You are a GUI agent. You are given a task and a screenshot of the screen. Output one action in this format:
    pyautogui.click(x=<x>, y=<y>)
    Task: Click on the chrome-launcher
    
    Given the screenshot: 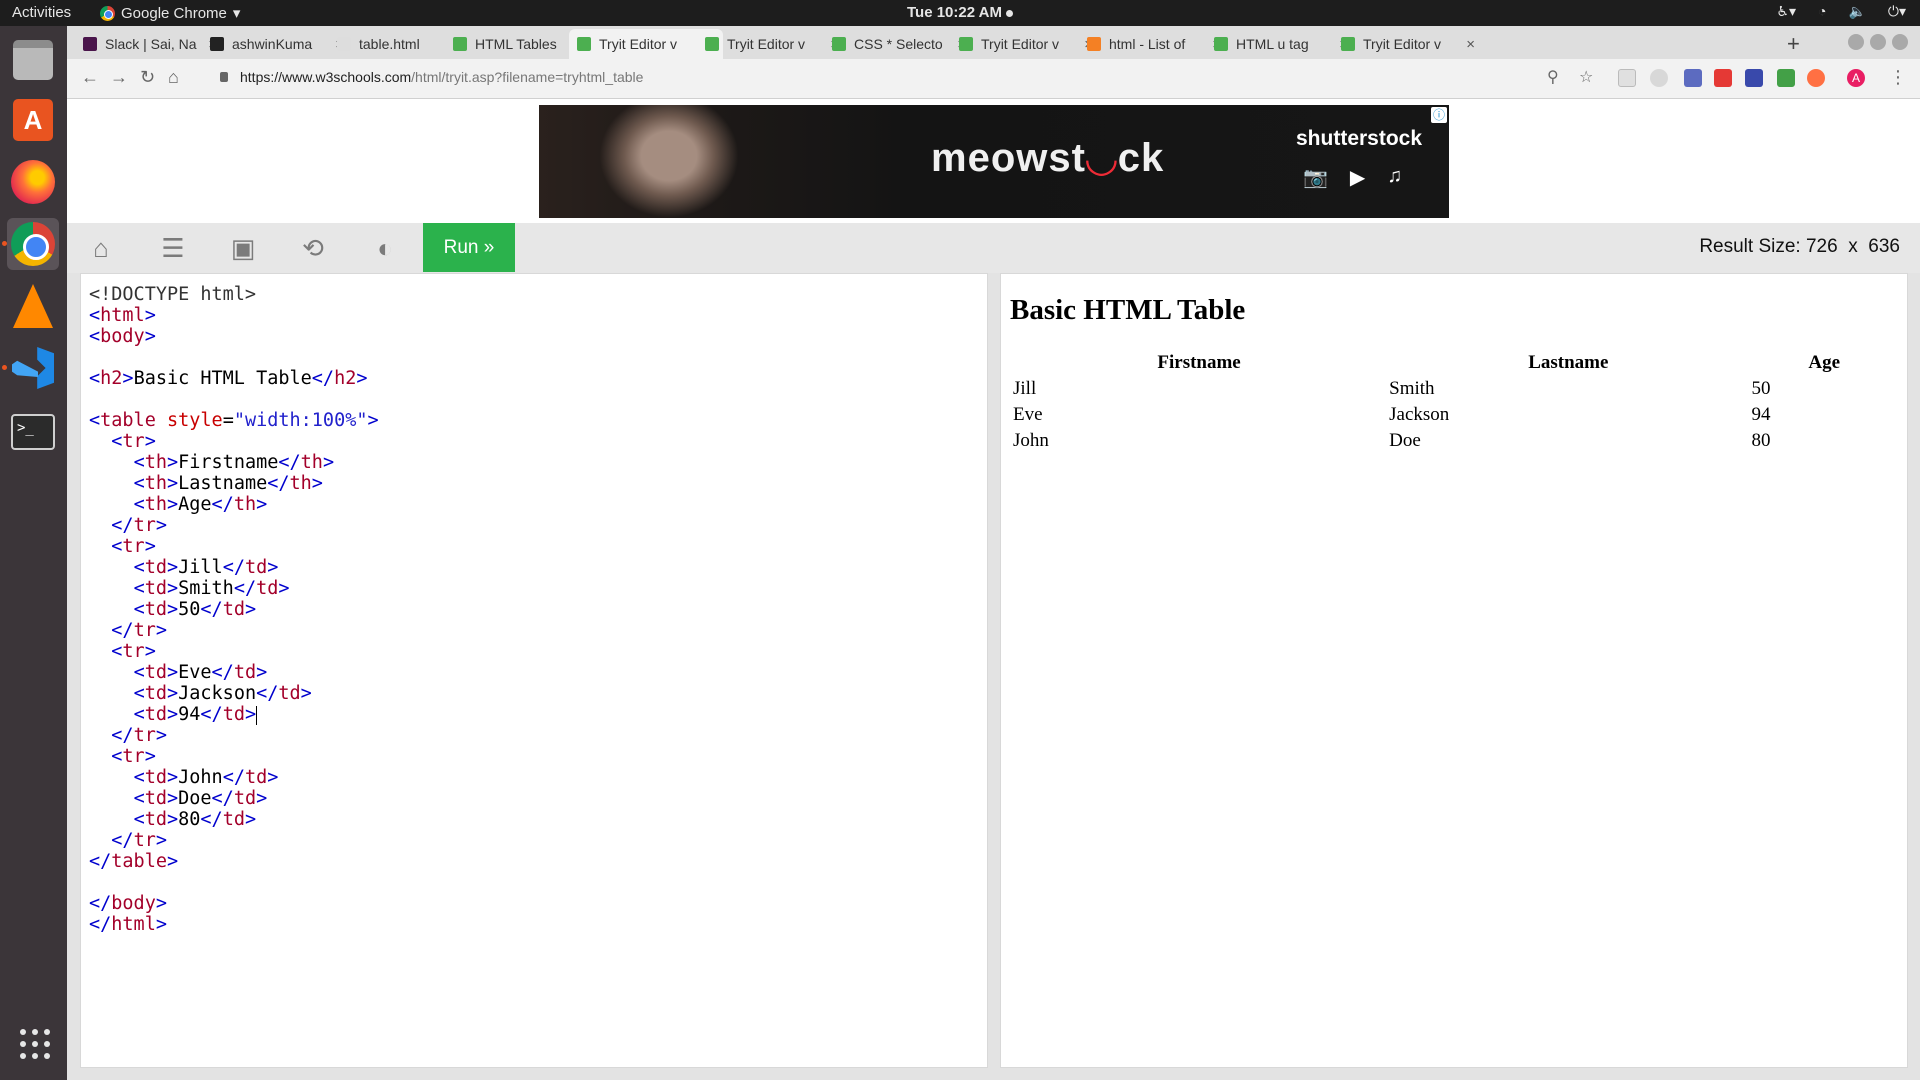 What is the action you would take?
    pyautogui.click(x=30, y=244)
    